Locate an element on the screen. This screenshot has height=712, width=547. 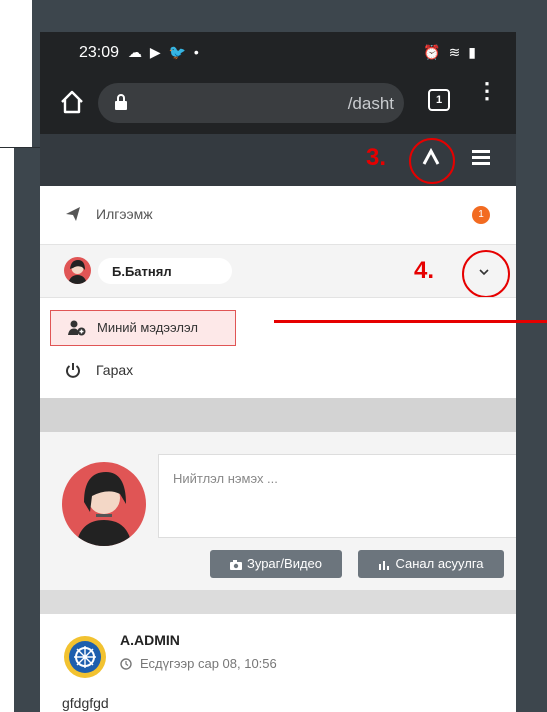
logout-label: Гарах is located at coordinates (115, 370).